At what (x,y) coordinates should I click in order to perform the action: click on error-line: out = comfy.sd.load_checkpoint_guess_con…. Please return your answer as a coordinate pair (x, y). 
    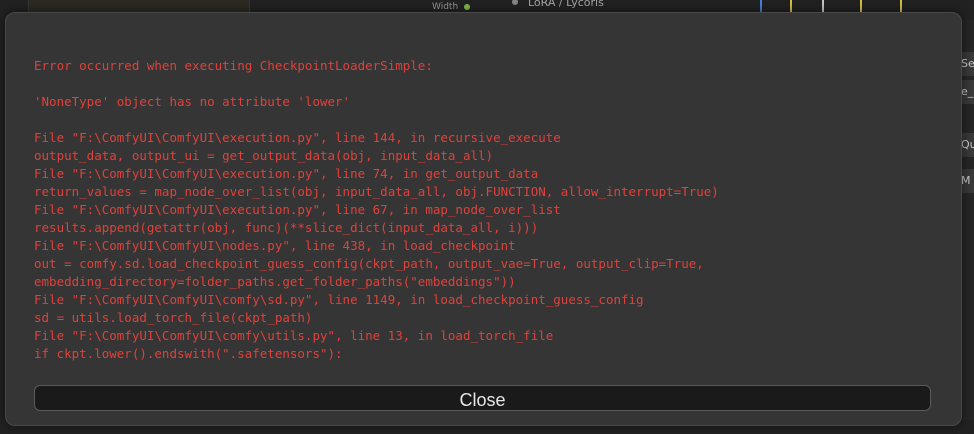
    Looking at the image, I should click on (369, 263).